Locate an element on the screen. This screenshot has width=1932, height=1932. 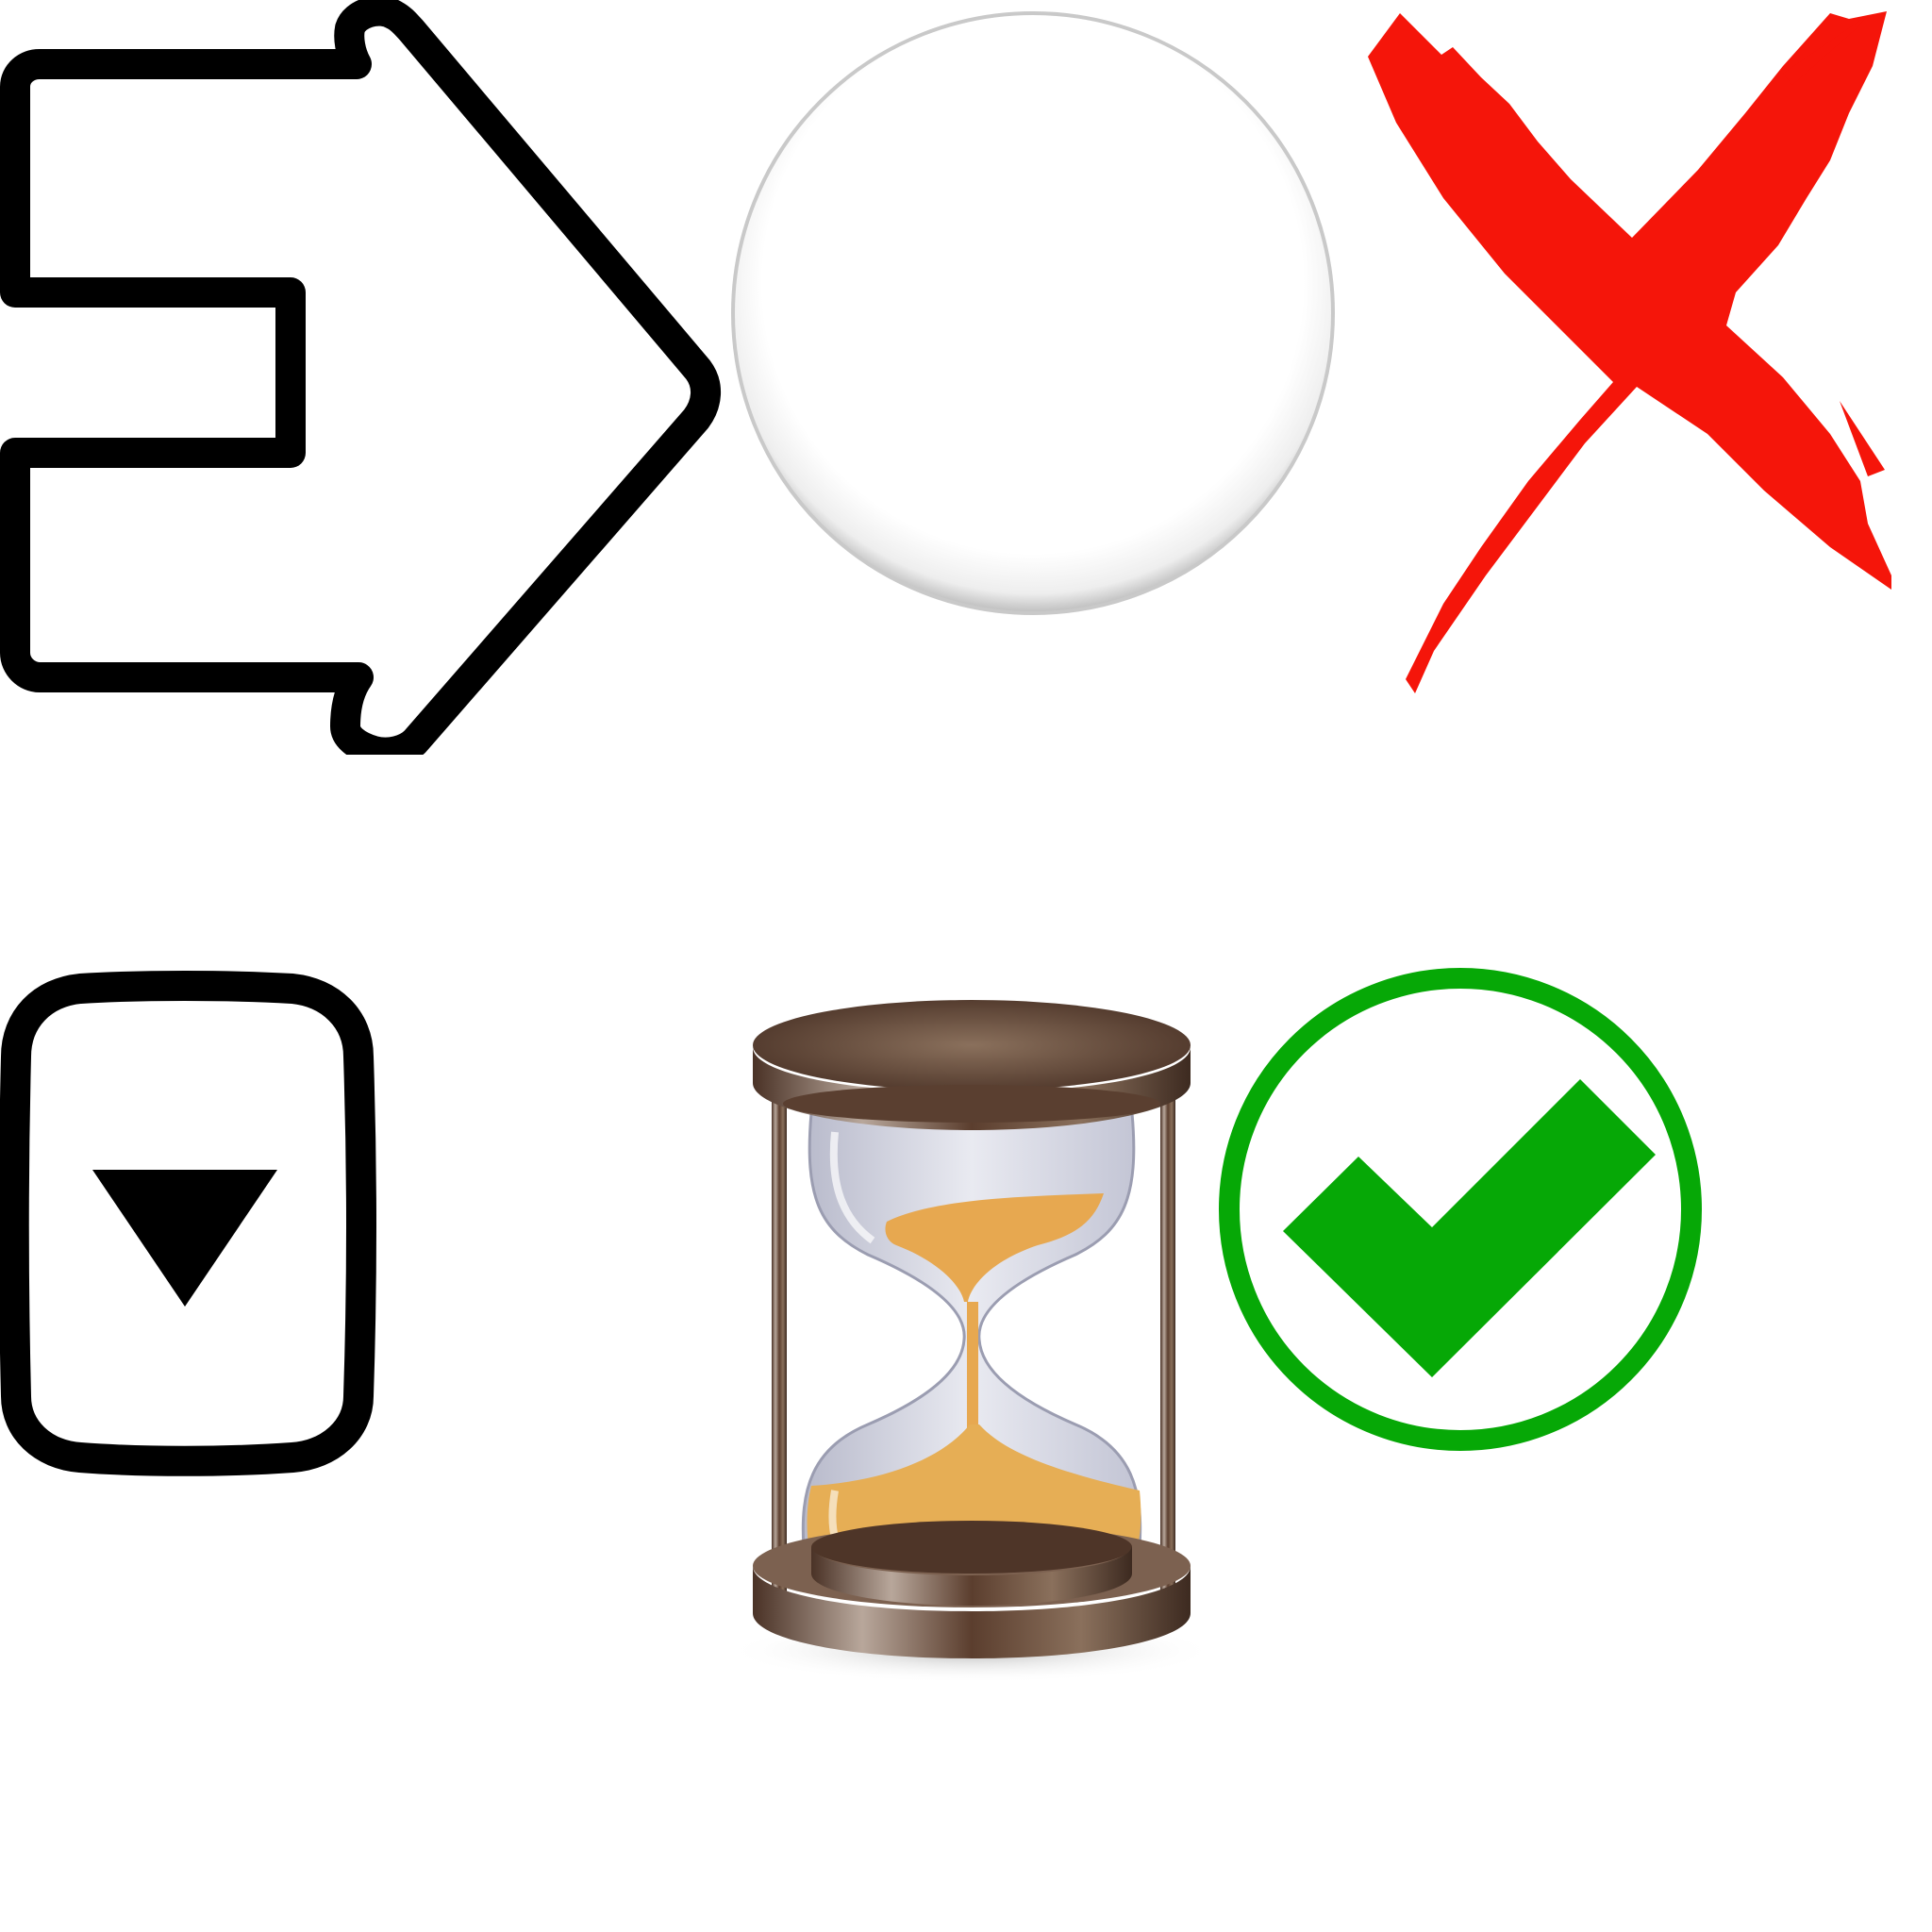
red-x-close-icon is located at coordinates (1632, 358).